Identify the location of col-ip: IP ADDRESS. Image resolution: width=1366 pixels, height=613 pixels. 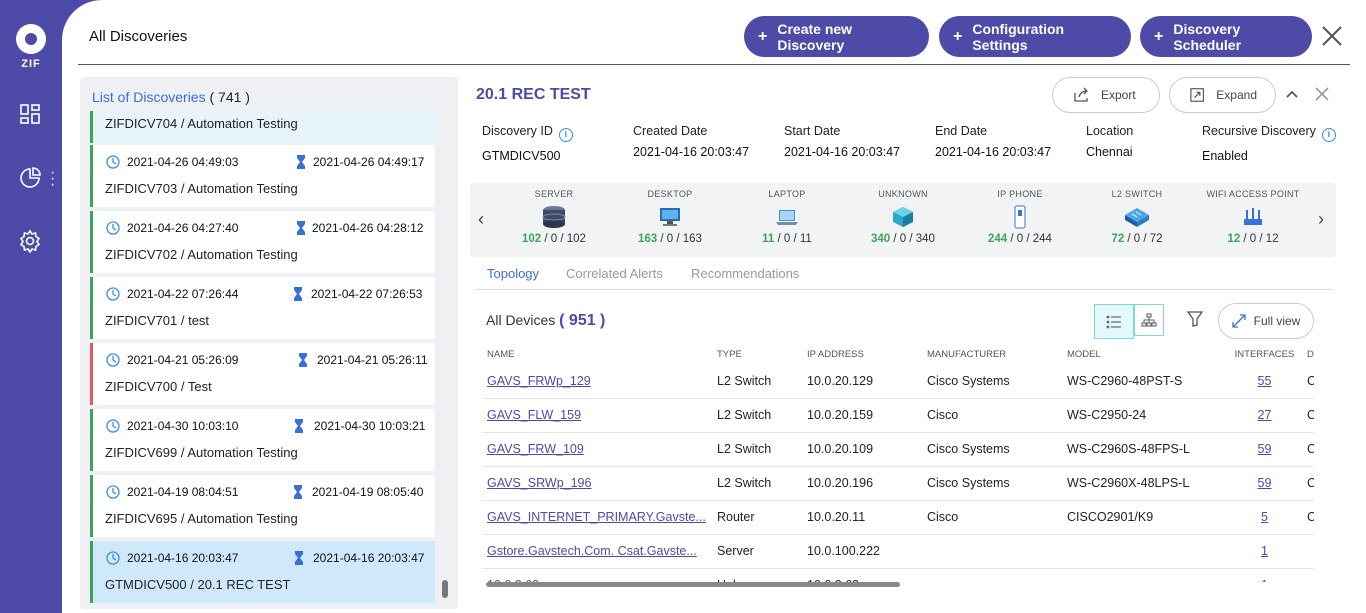
(862, 354).